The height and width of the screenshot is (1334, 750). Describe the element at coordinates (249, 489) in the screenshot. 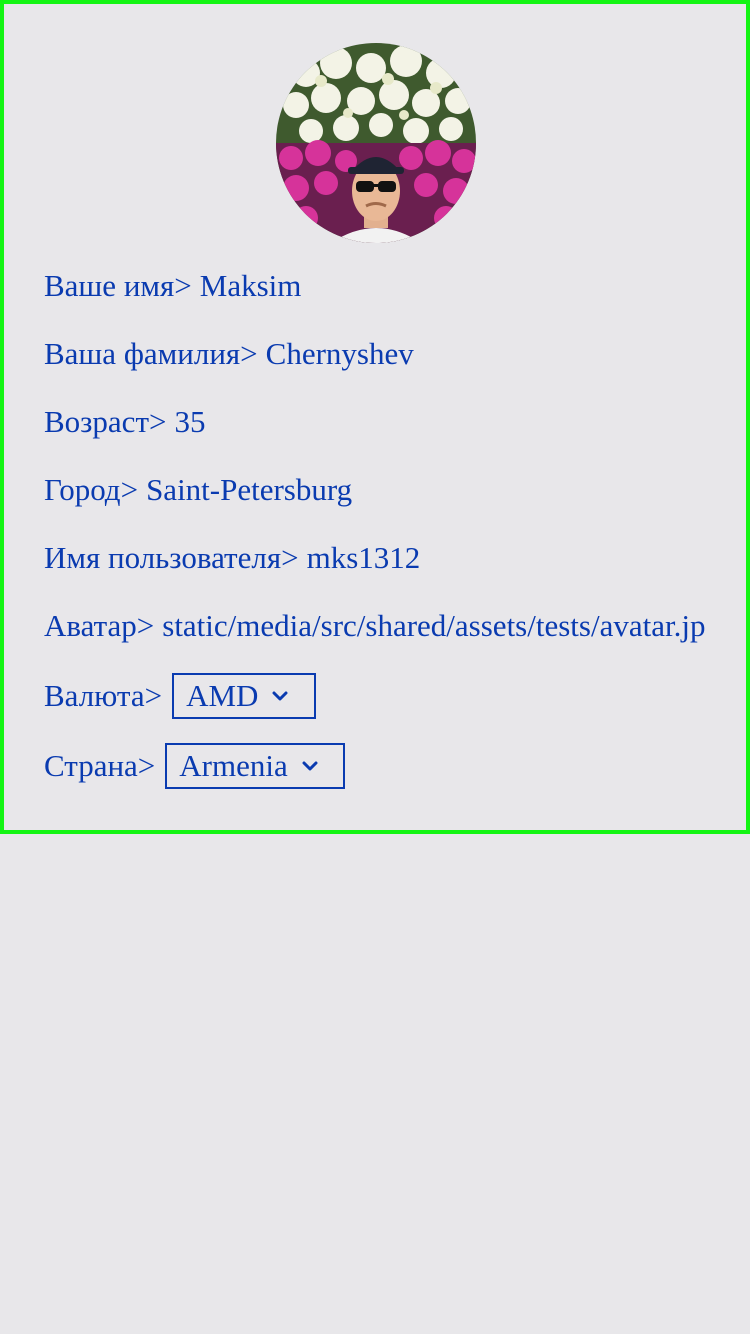

I see `city-value: Saint-Petersburg` at that location.